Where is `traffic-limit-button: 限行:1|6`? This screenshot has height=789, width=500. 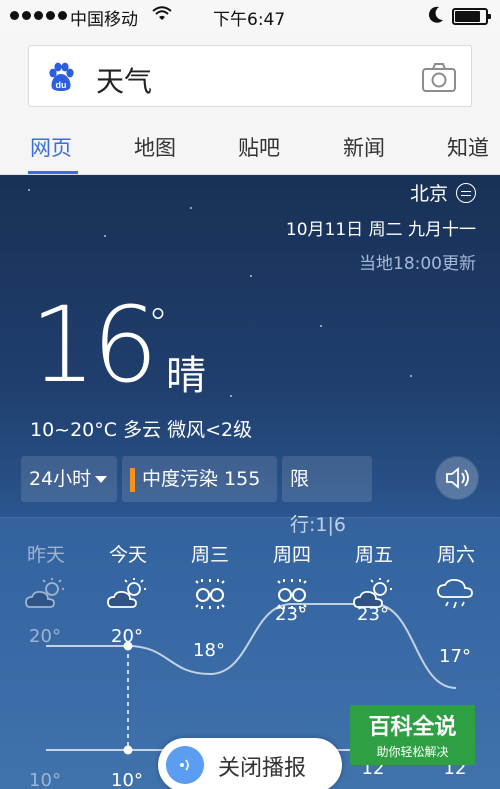
traffic-limit-button: 限行:1|6 is located at coordinates (327, 496).